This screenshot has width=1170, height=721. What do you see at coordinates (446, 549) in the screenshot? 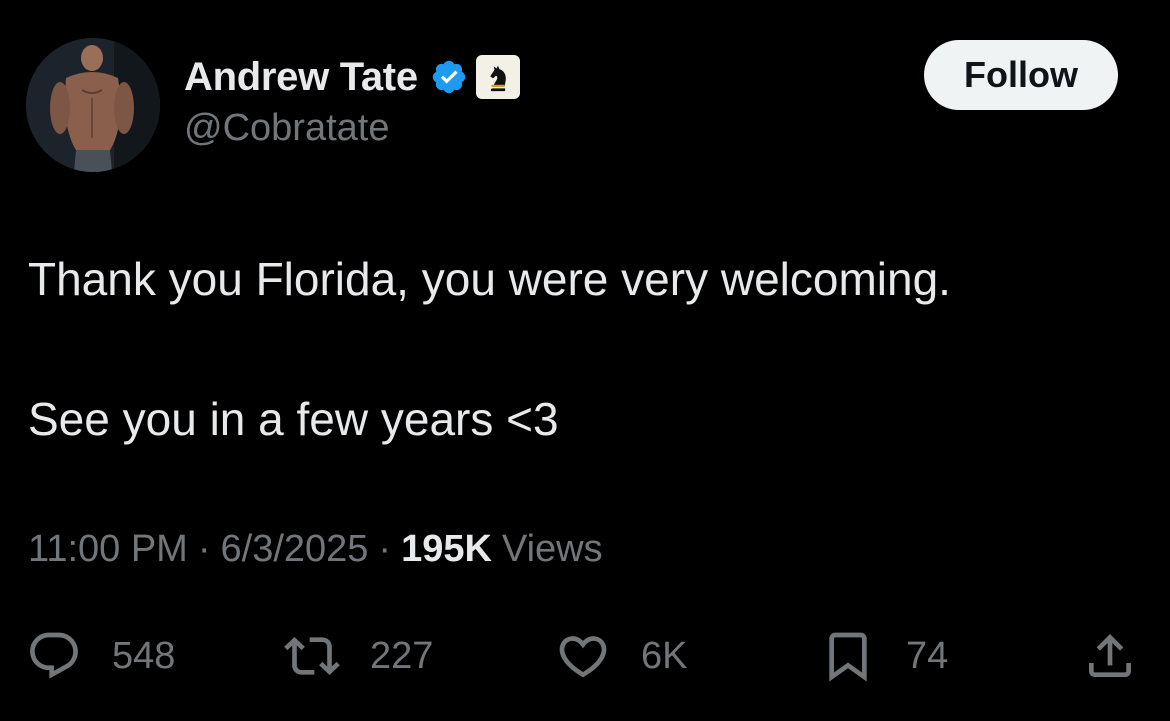
I see `views-count: 195K` at bounding box center [446, 549].